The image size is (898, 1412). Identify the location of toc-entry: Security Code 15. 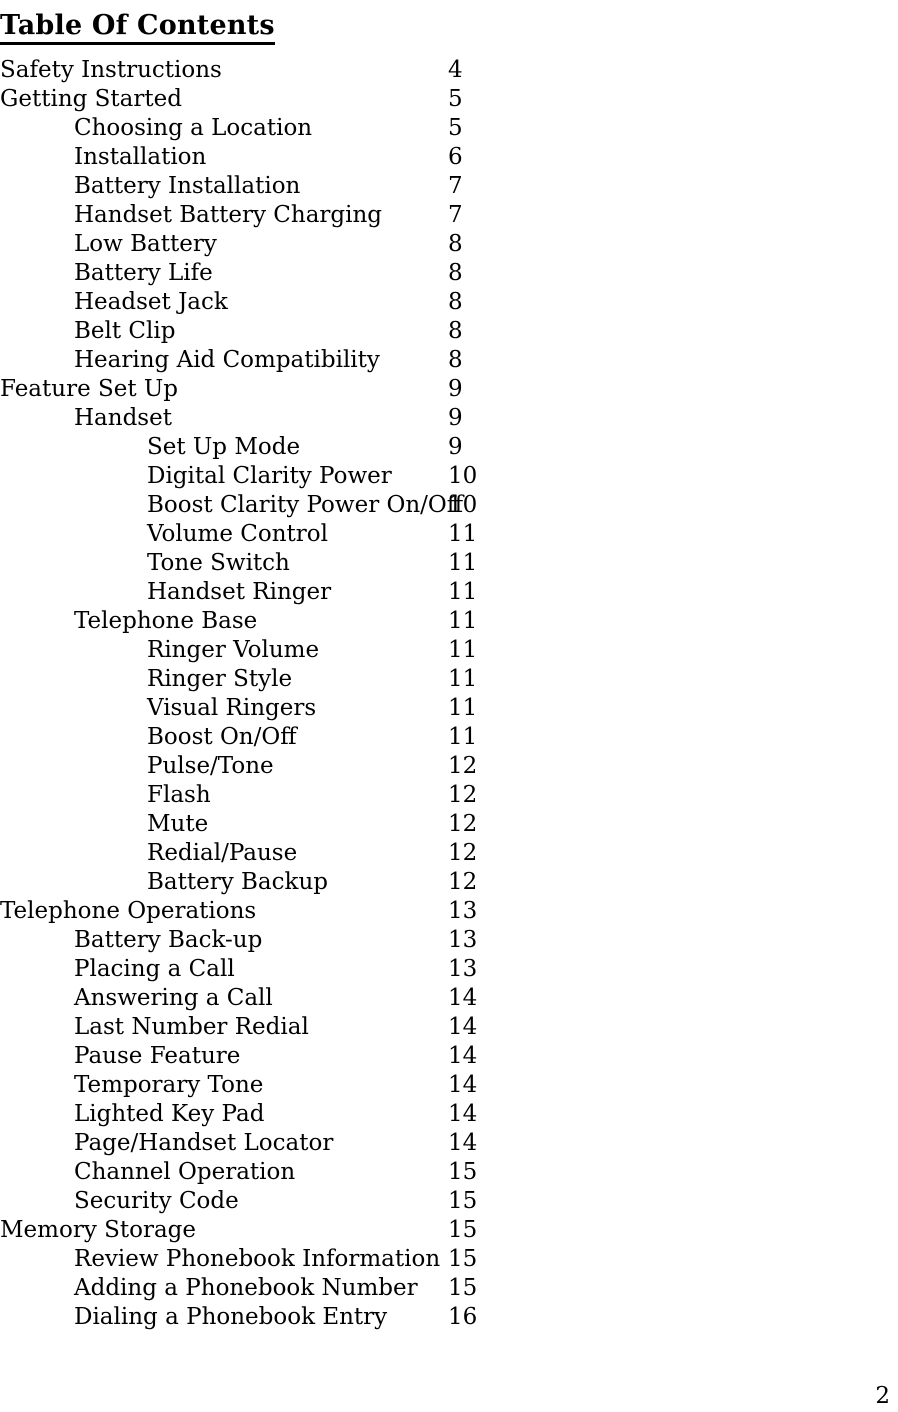
(449, 1201).